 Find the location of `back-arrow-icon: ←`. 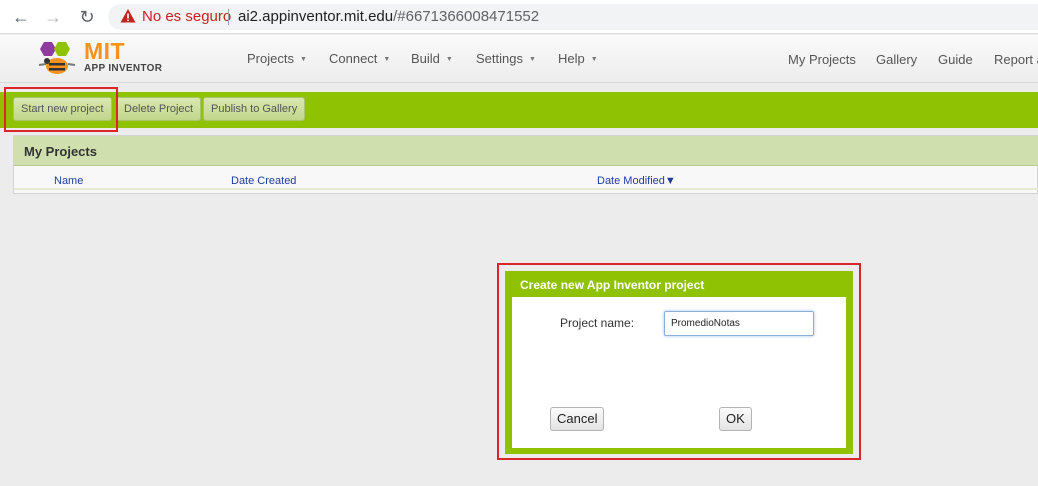

back-arrow-icon: ← is located at coordinates (21, 17).